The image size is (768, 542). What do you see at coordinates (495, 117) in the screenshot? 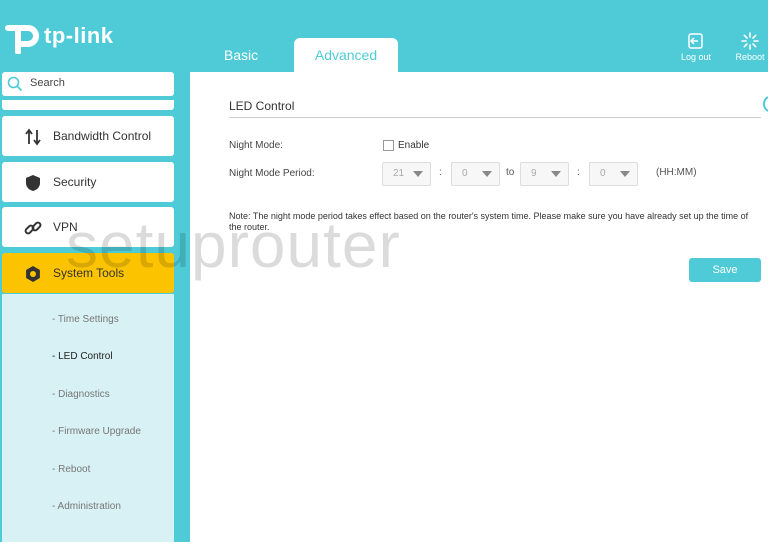
I see `title-divider` at bounding box center [495, 117].